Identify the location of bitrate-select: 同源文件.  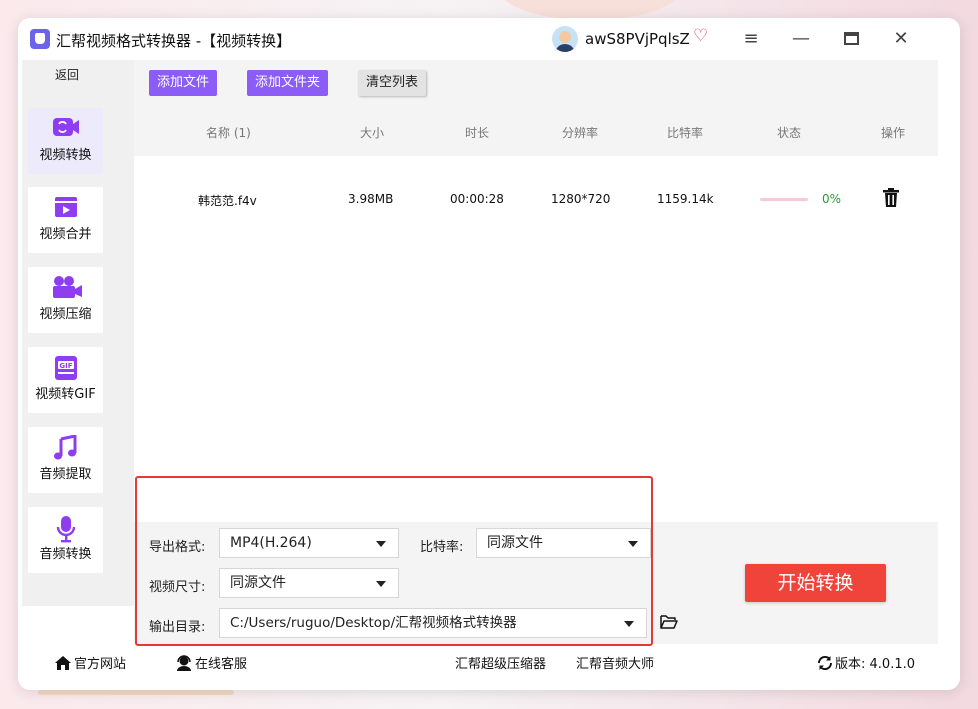
(563, 543).